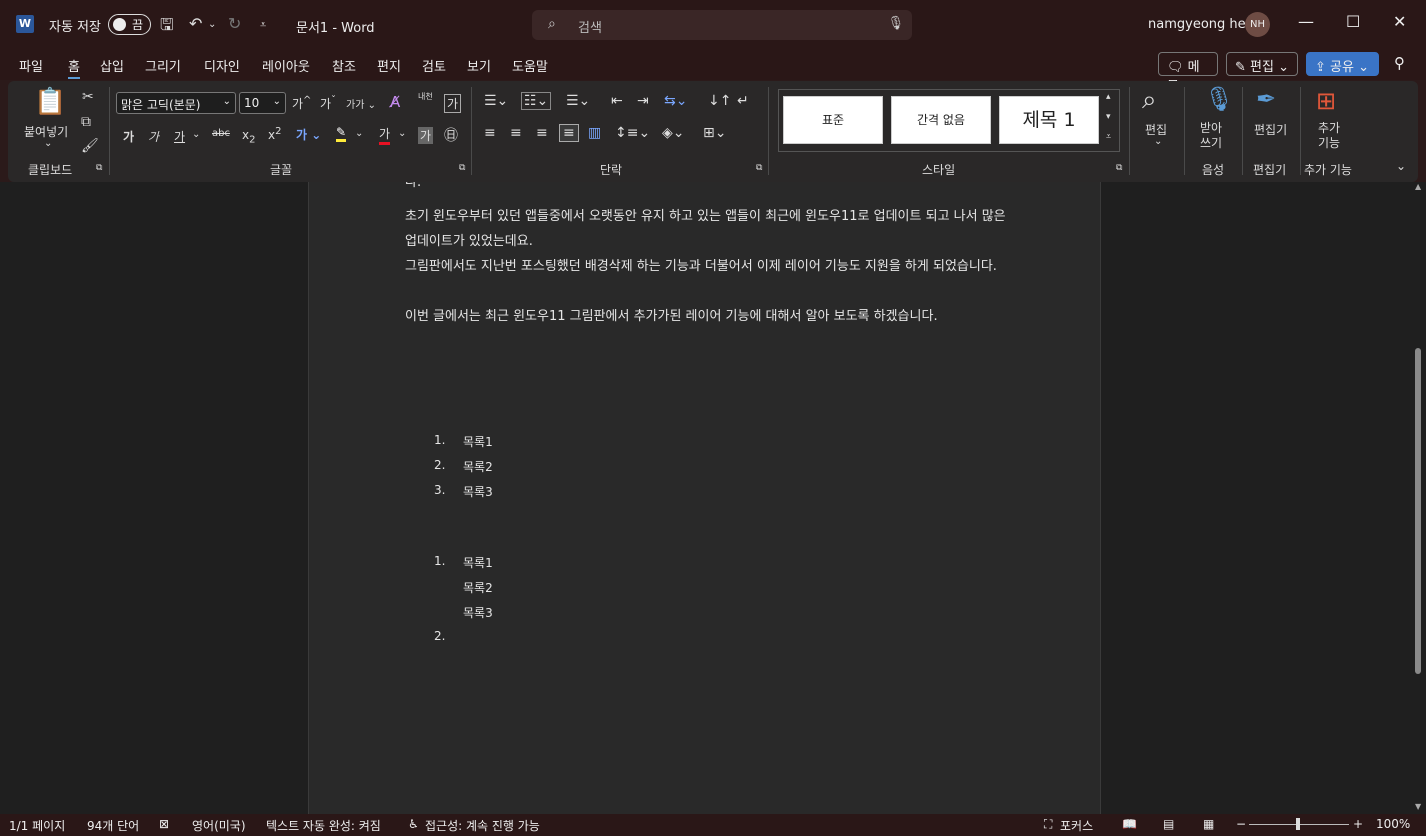 This screenshot has height=836, width=1426. What do you see at coordinates (434, 65) in the screenshot?
I see `tab-review: 검토` at bounding box center [434, 65].